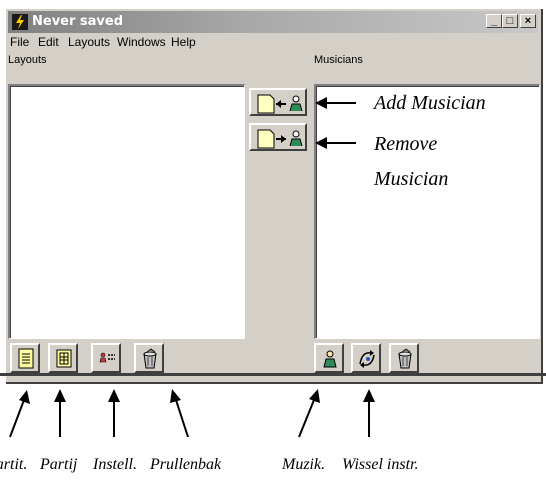 The height and width of the screenshot is (481, 546). I want to click on wissel-instr-annotation: Wissel instr., so click(380, 464).